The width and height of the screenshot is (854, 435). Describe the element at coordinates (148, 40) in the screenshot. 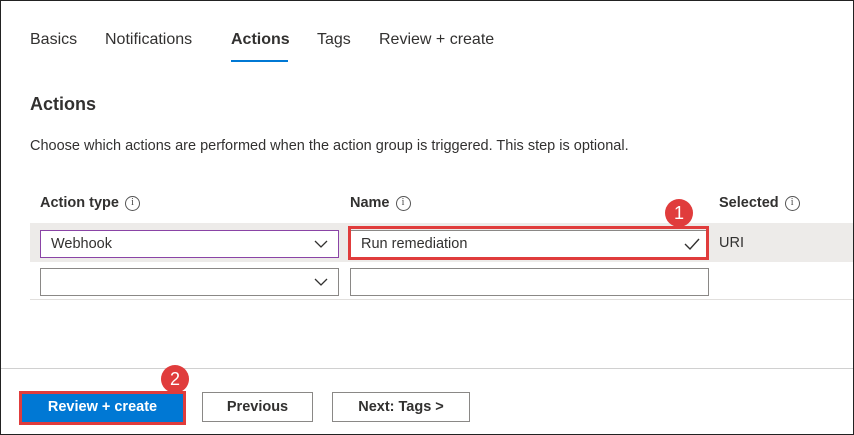

I see `tab-notifications: Notifications` at that location.